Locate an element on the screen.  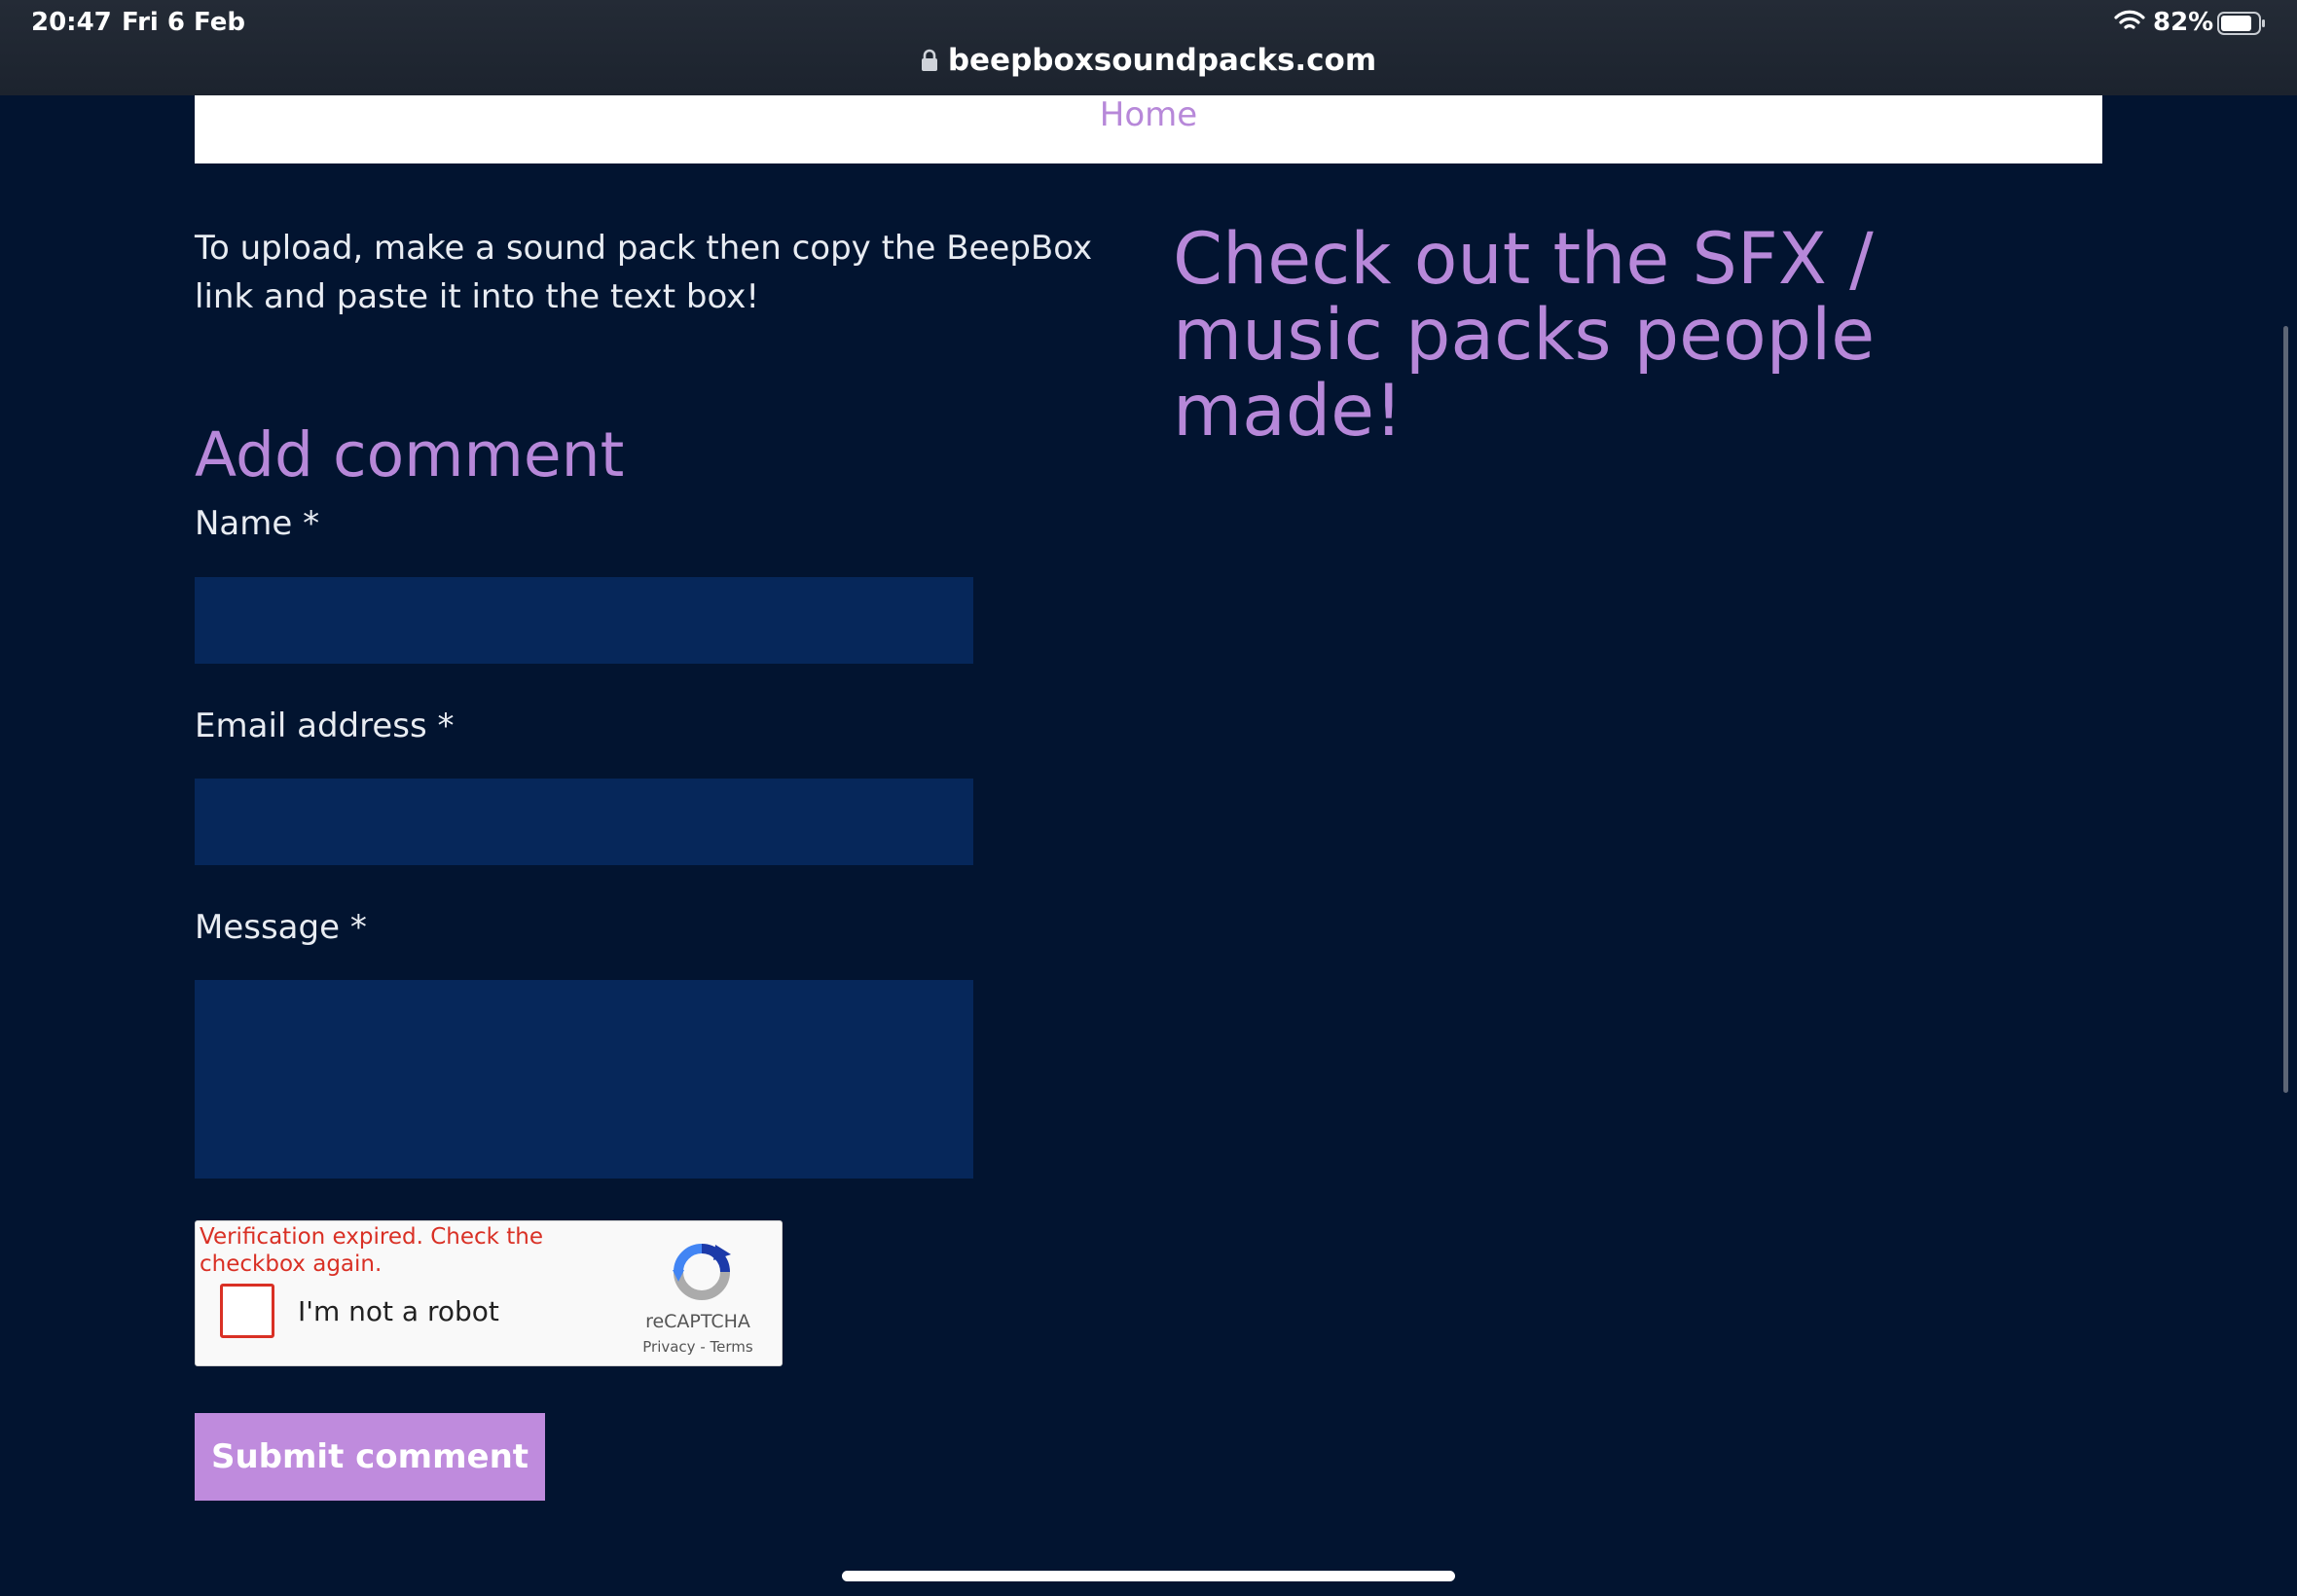
battery-percentage: 82% is located at coordinates (2183, 22).